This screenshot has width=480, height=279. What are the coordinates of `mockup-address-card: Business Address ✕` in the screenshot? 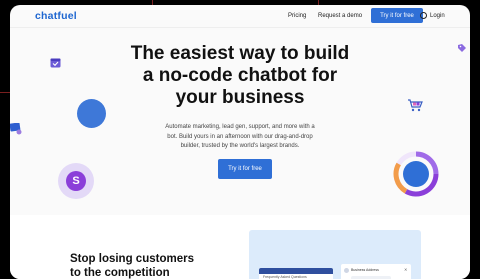 It's located at (376, 271).